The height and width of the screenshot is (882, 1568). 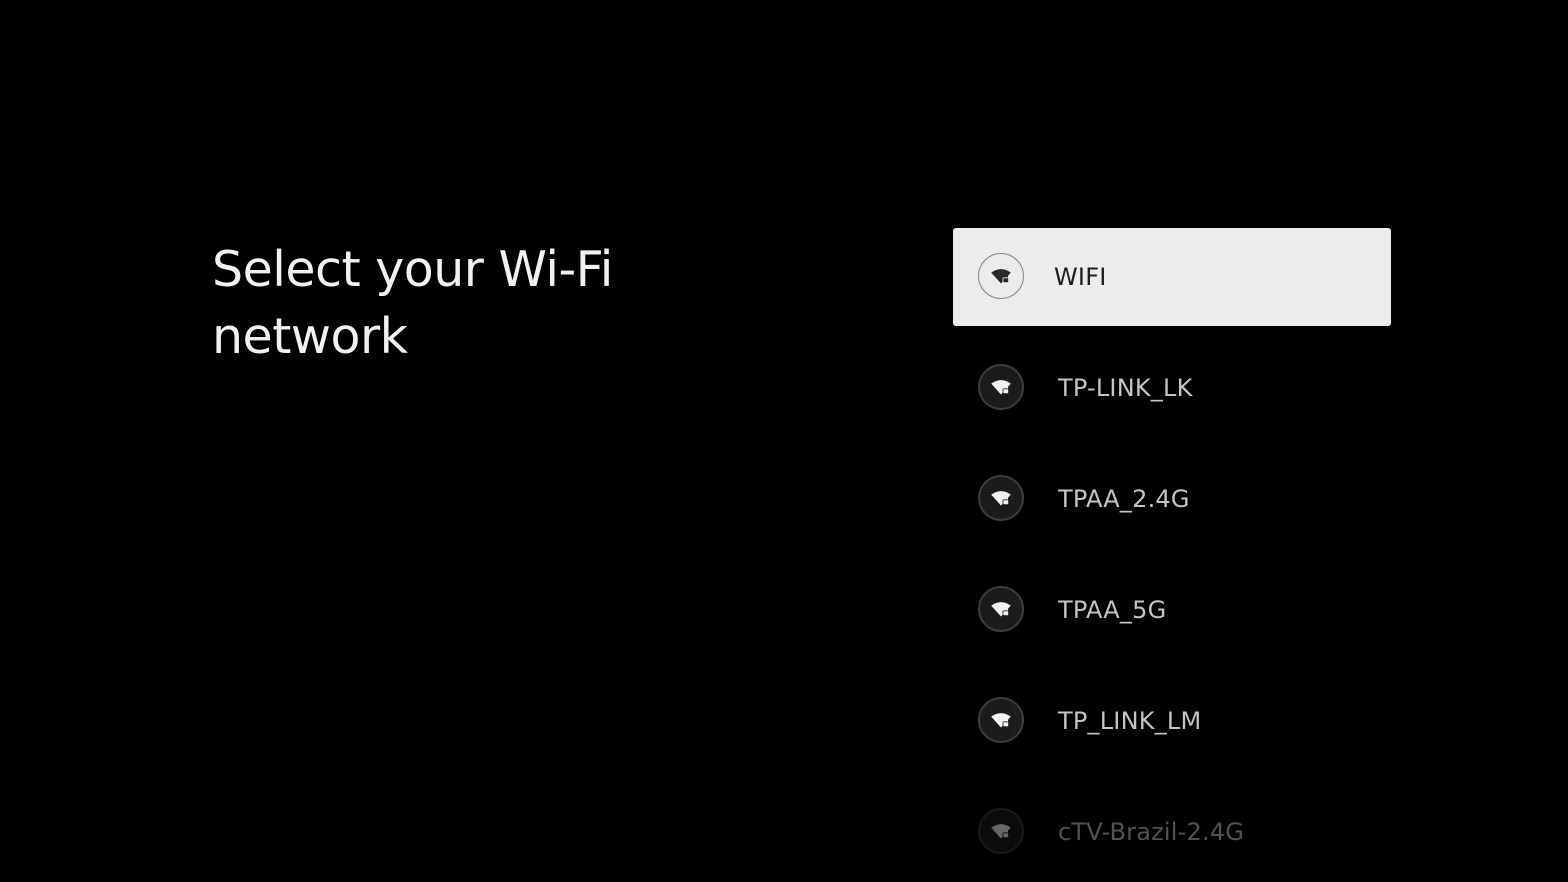 I want to click on network-name: cTV-Brazil-2.4G, so click(x=1151, y=832).